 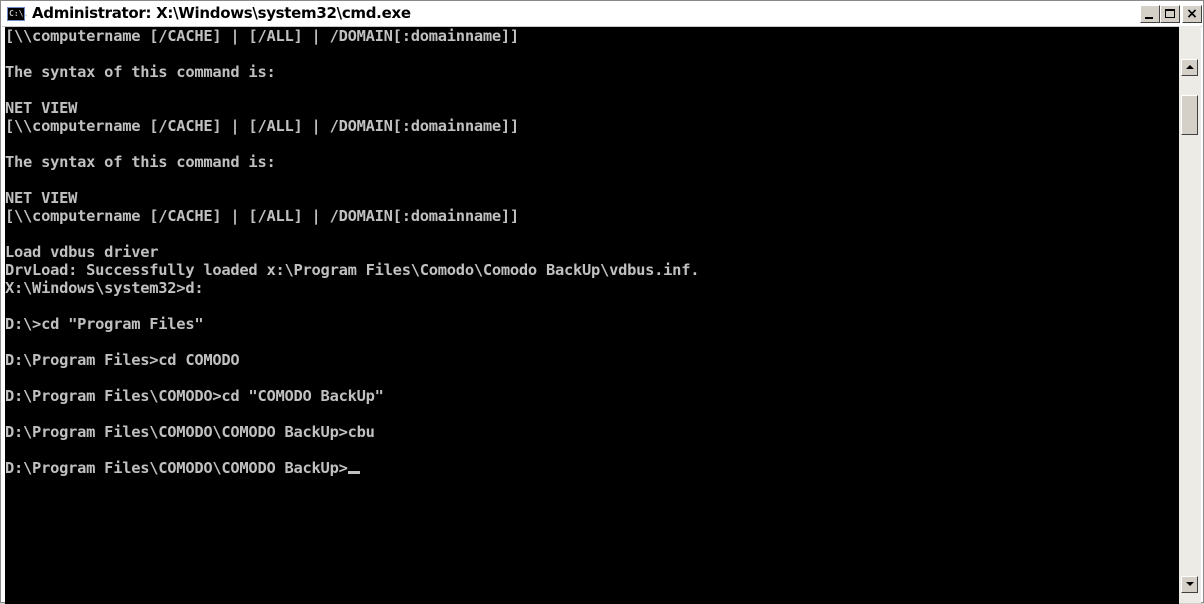 I want to click on maximize-icon, so click(x=1170, y=13).